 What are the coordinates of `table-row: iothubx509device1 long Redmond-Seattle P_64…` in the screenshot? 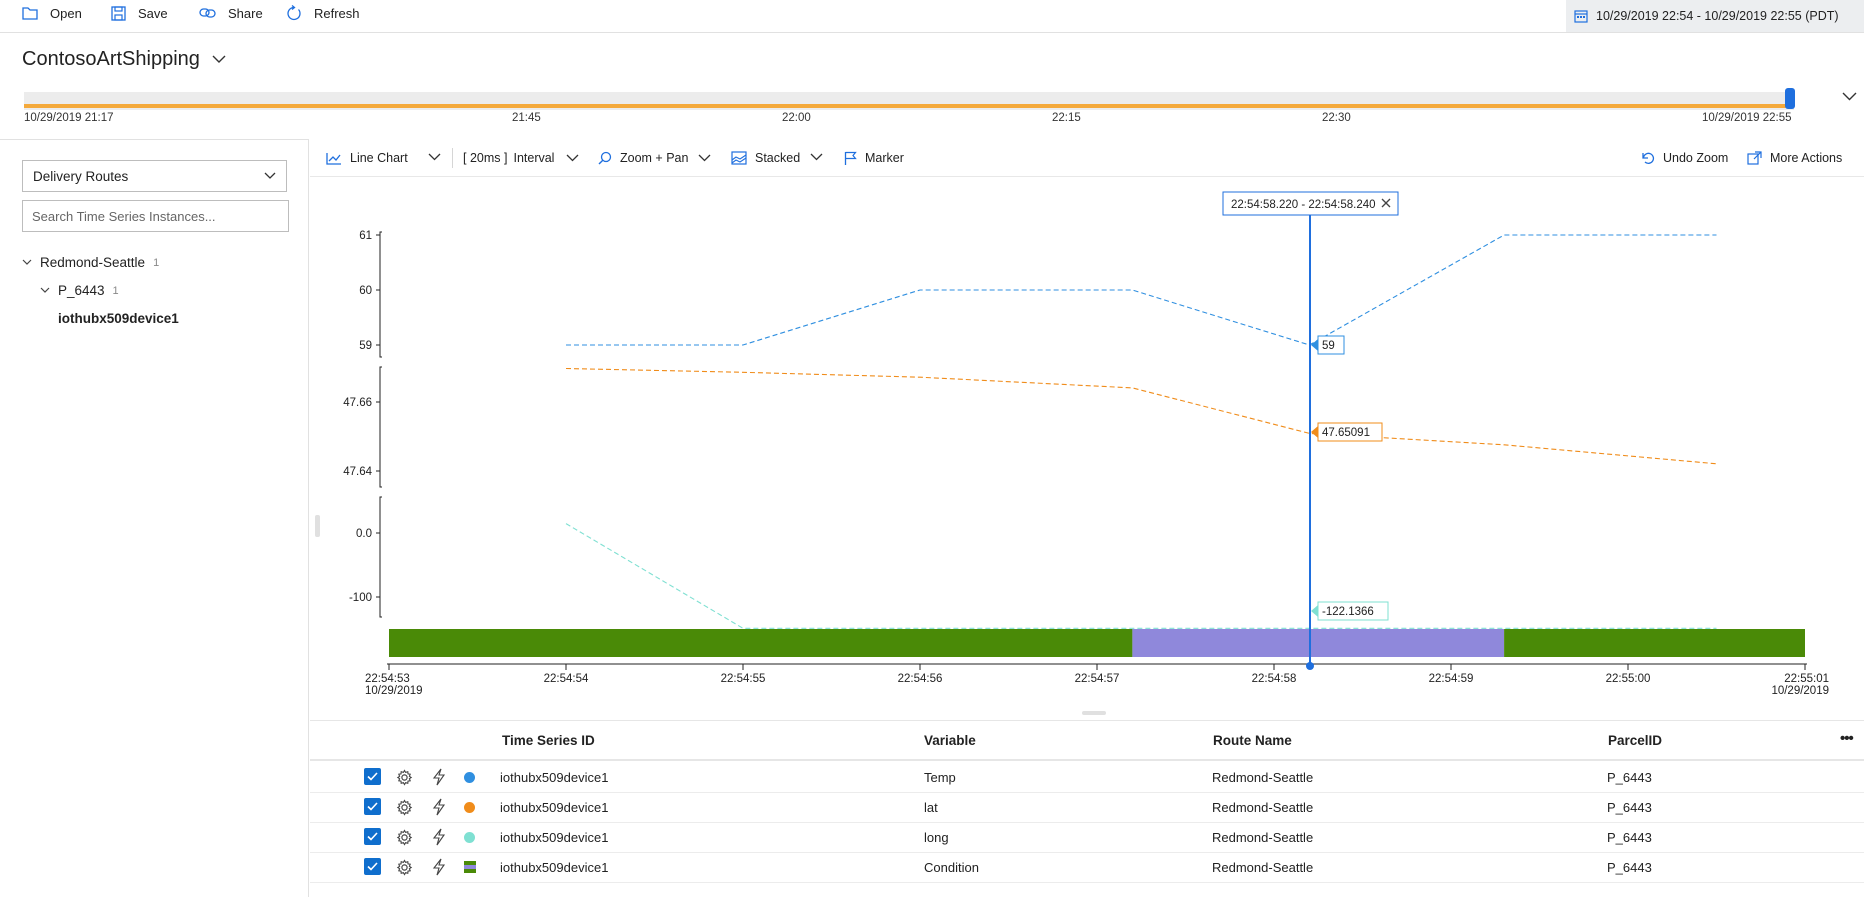 It's located at (1087, 837).